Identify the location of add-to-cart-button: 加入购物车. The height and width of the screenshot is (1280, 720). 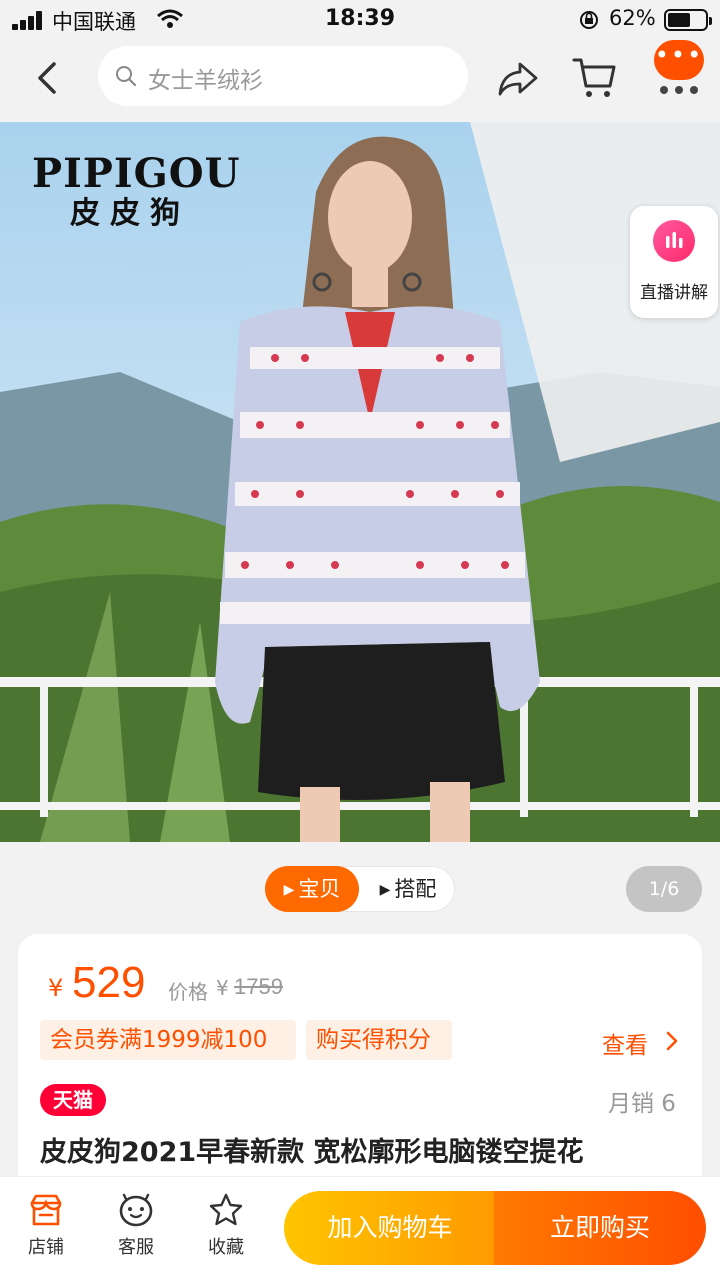
(390, 1228).